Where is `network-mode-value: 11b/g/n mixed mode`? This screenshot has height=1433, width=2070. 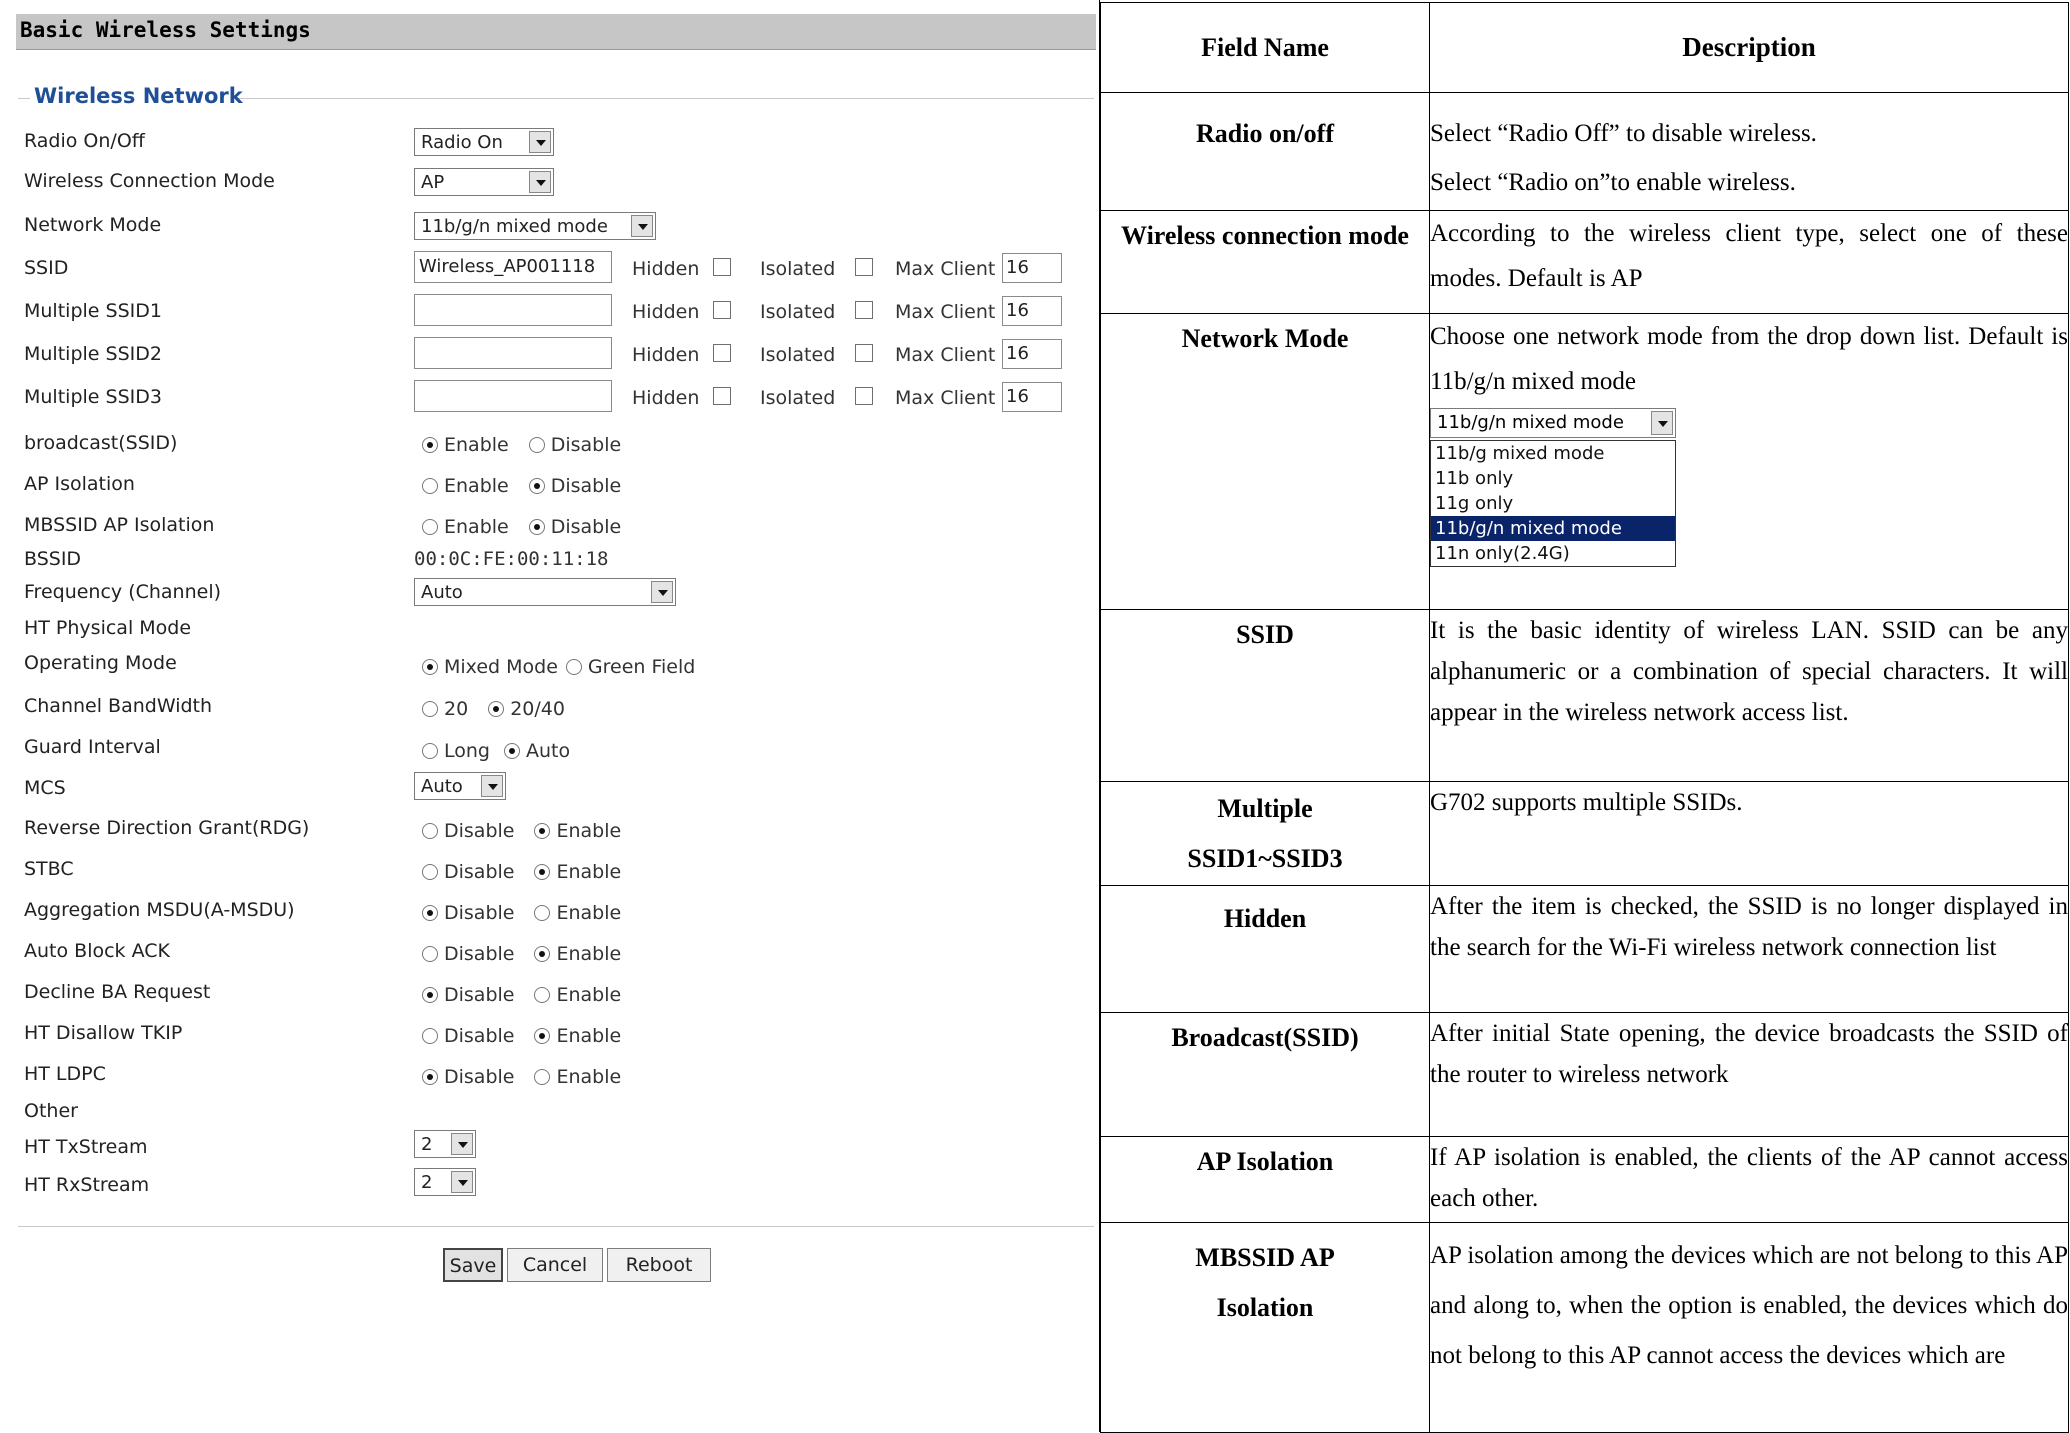
network-mode-value: 11b/g/n mixed mode is located at coordinates (514, 226).